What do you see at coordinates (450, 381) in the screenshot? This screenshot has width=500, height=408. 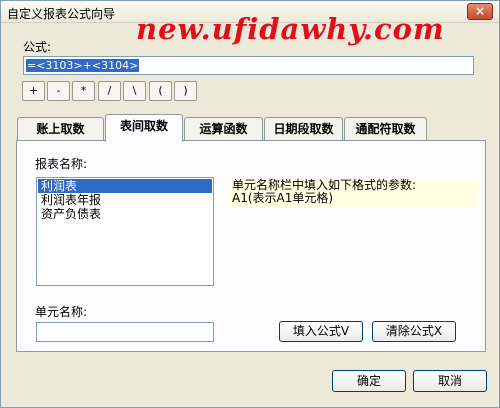 I see `cancel-button: 取消` at bounding box center [450, 381].